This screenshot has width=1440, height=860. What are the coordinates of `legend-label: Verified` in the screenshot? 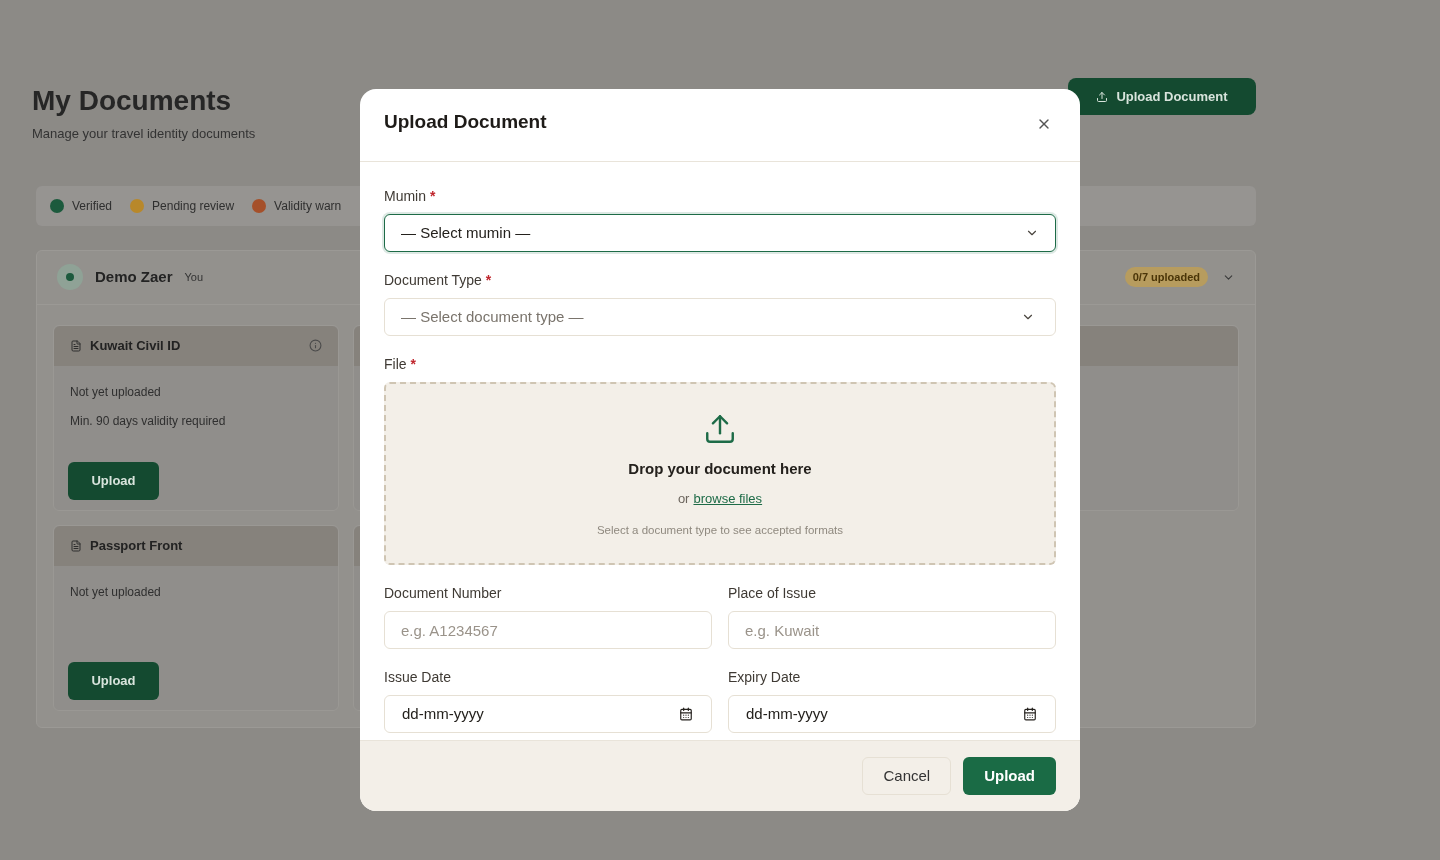 It's located at (92, 206).